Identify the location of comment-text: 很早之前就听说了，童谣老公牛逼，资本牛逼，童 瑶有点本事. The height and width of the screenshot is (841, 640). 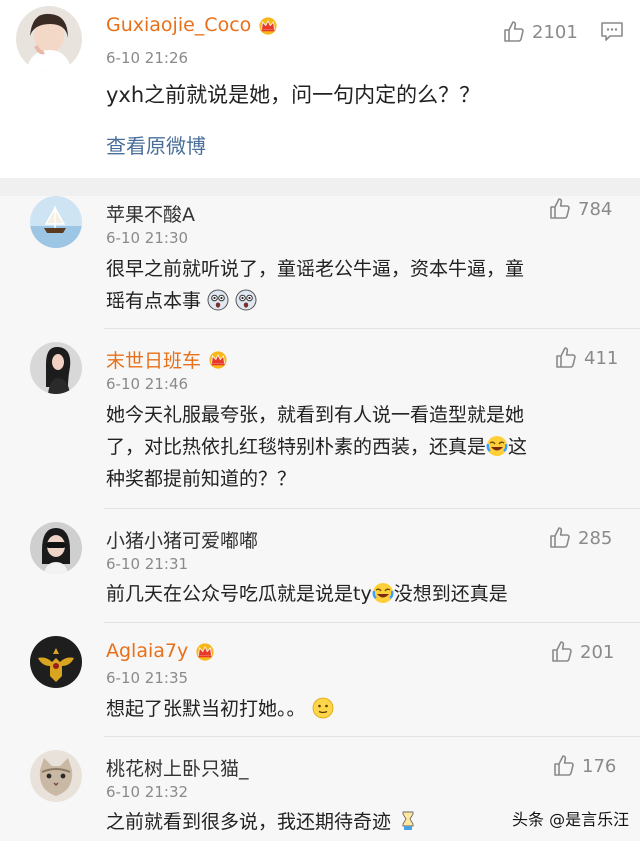
(315, 285).